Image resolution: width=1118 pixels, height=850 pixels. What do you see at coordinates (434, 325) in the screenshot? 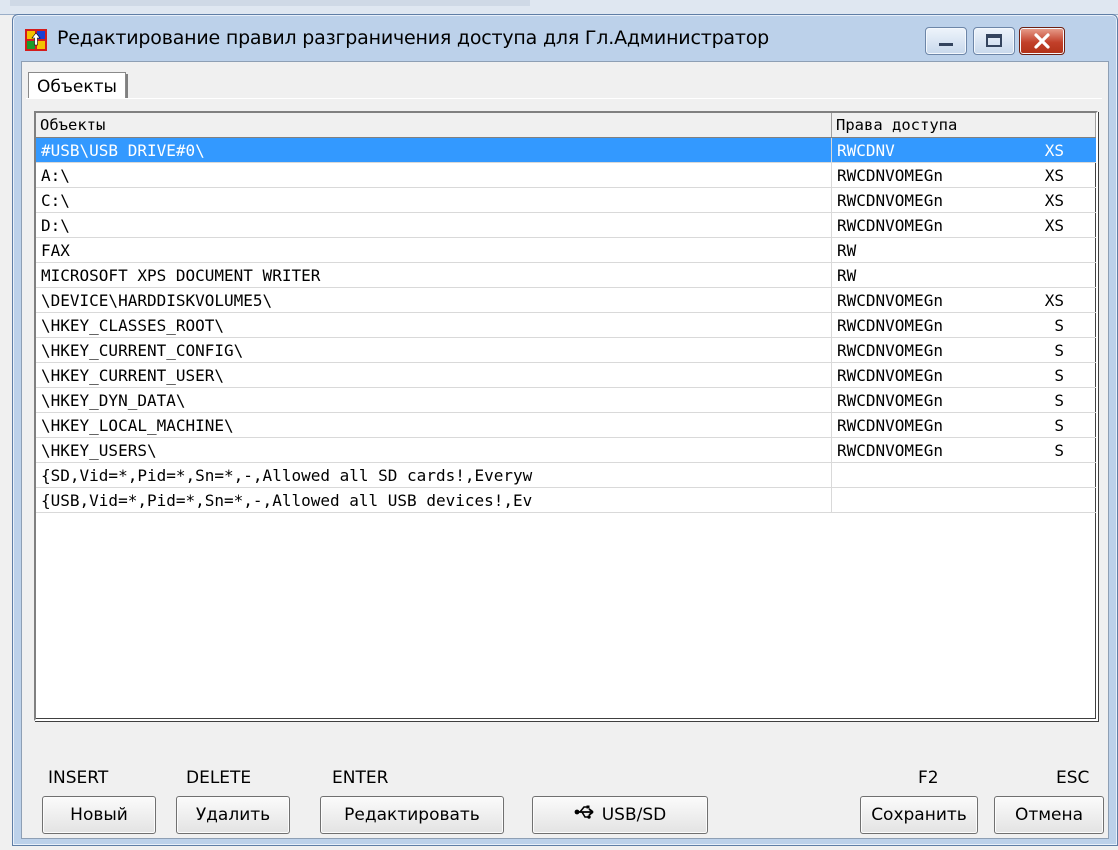
I see `object-cell: \HKEY_CLASSES_ROOT\` at bounding box center [434, 325].